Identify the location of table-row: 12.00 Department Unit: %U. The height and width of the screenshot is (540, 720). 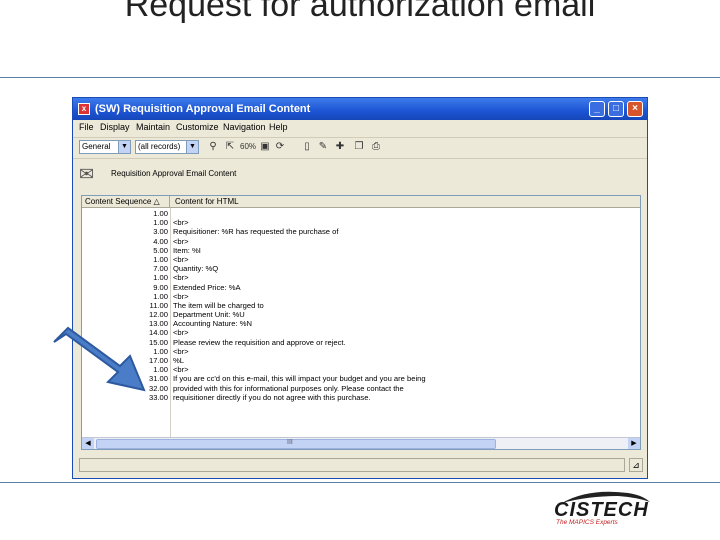
(361, 314).